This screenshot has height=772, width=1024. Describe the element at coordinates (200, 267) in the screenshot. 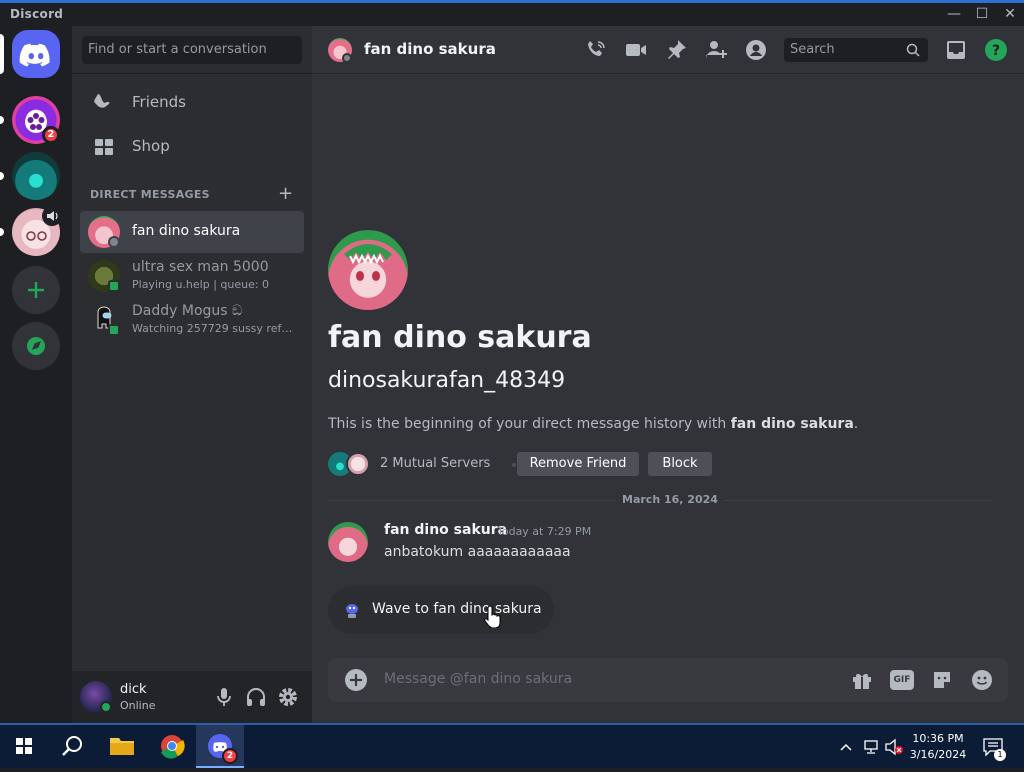

I see `dm-name: ultra sex man 5000` at that location.